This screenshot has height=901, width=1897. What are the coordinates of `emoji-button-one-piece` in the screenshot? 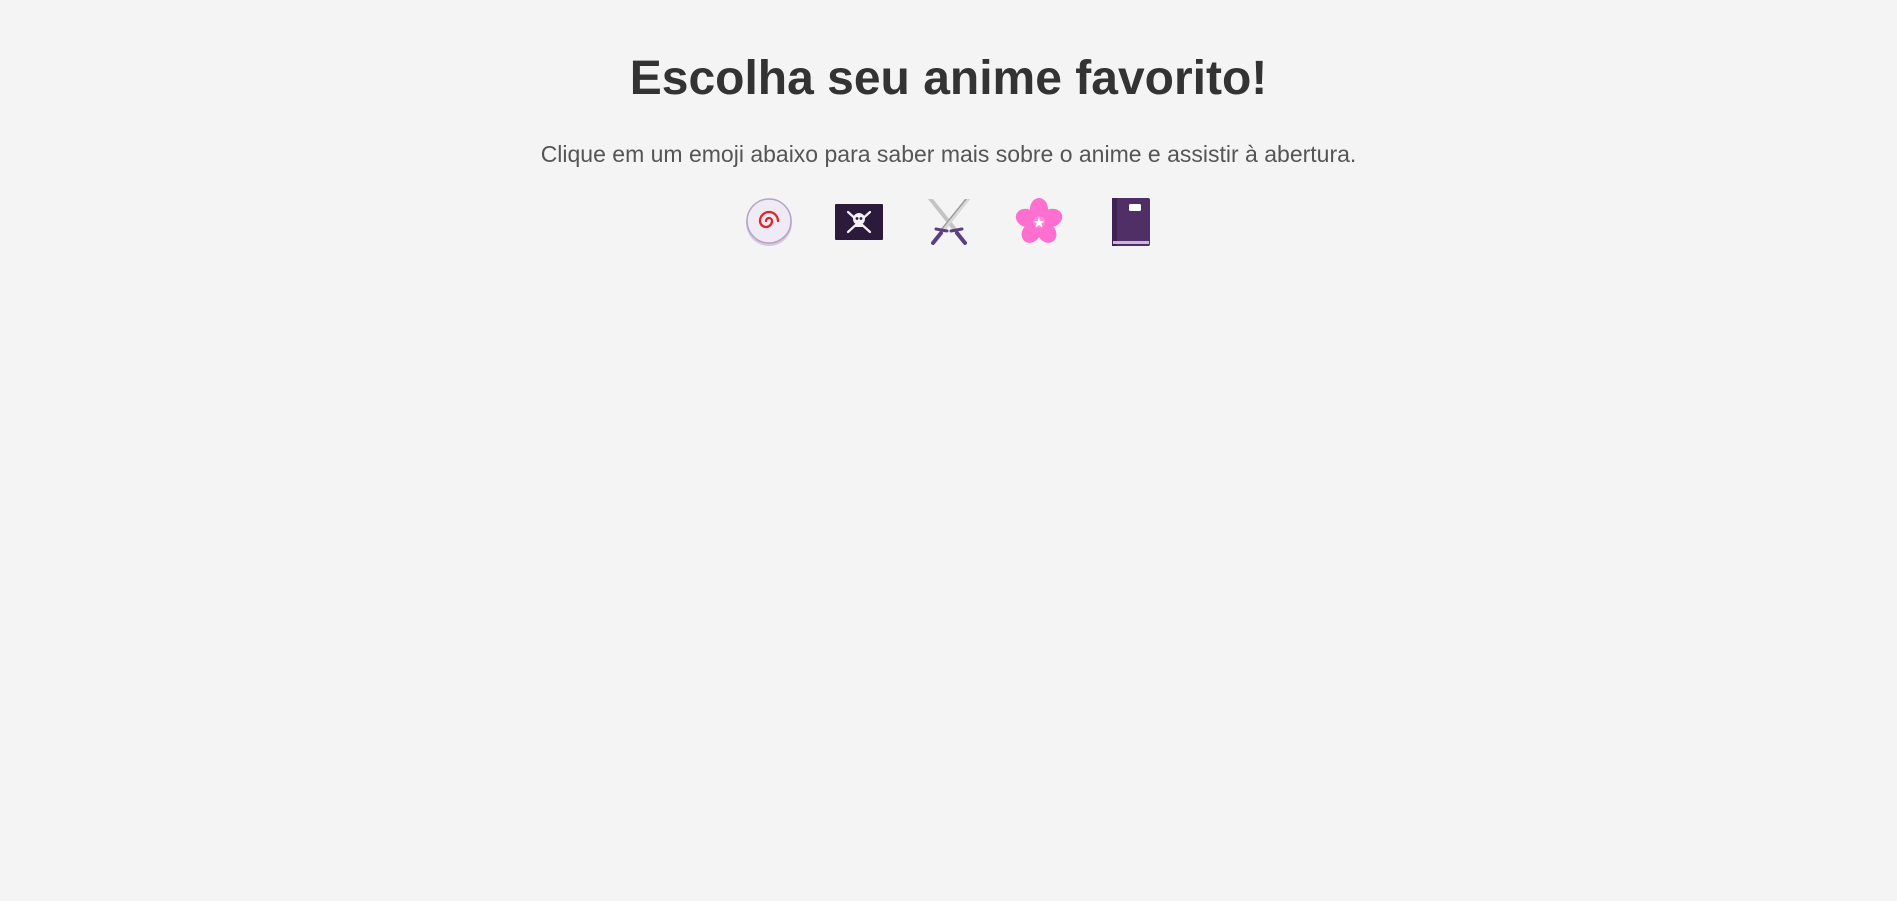 It's located at (859, 222).